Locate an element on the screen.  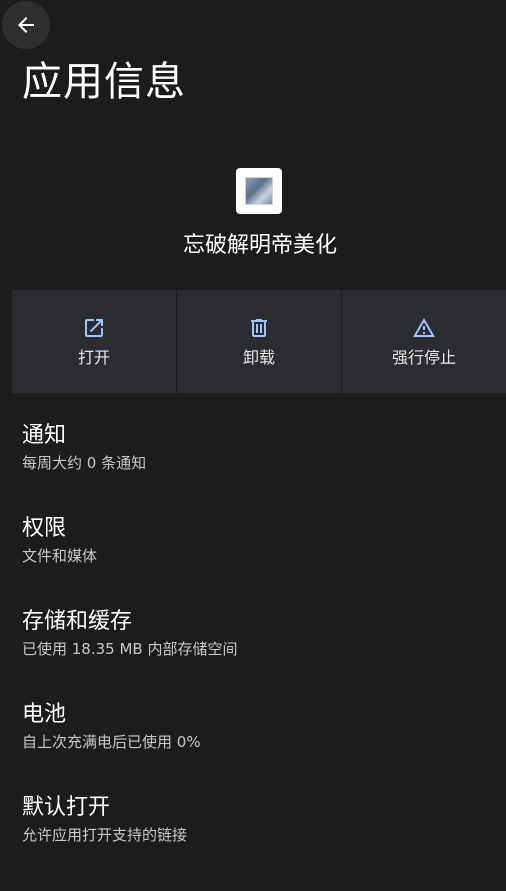
setting-subtitle: 每周大约 0 条通知 is located at coordinates (84, 463).